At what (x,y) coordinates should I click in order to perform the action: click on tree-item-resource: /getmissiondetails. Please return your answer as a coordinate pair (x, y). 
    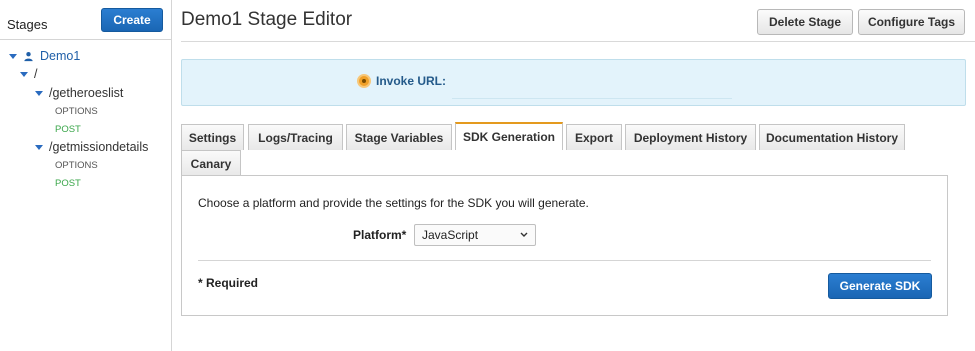
    Looking at the image, I should click on (91, 147).